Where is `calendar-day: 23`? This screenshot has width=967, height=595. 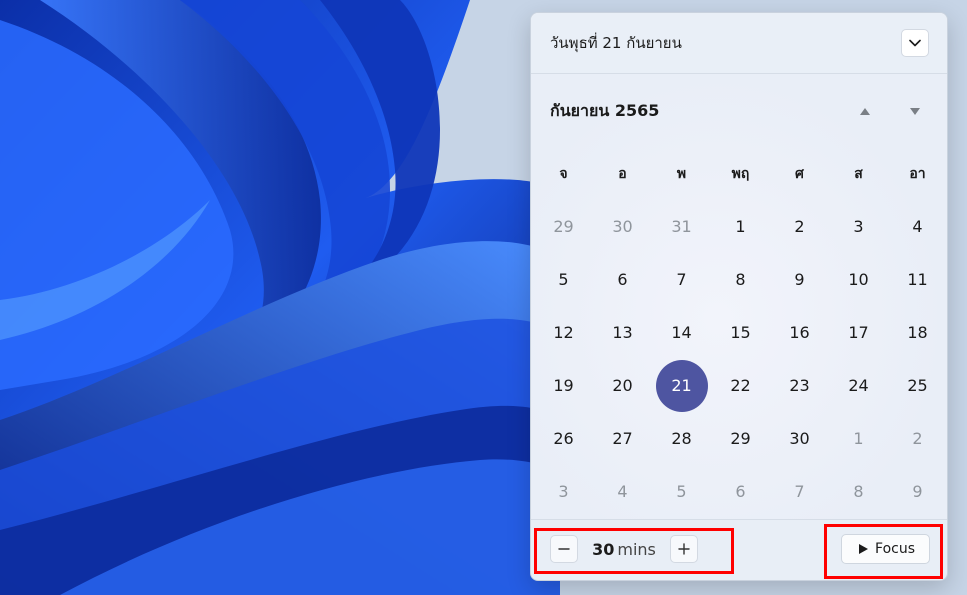
calendar-day: 23 is located at coordinates (799, 385).